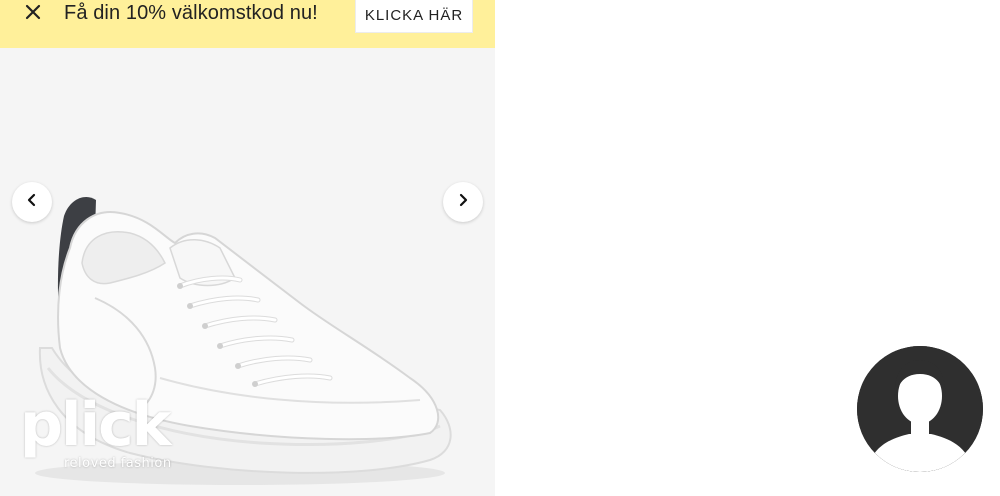 This screenshot has width=1000, height=496. I want to click on promo-text: Få din 10% välkomstkod nu!, so click(191, 13).